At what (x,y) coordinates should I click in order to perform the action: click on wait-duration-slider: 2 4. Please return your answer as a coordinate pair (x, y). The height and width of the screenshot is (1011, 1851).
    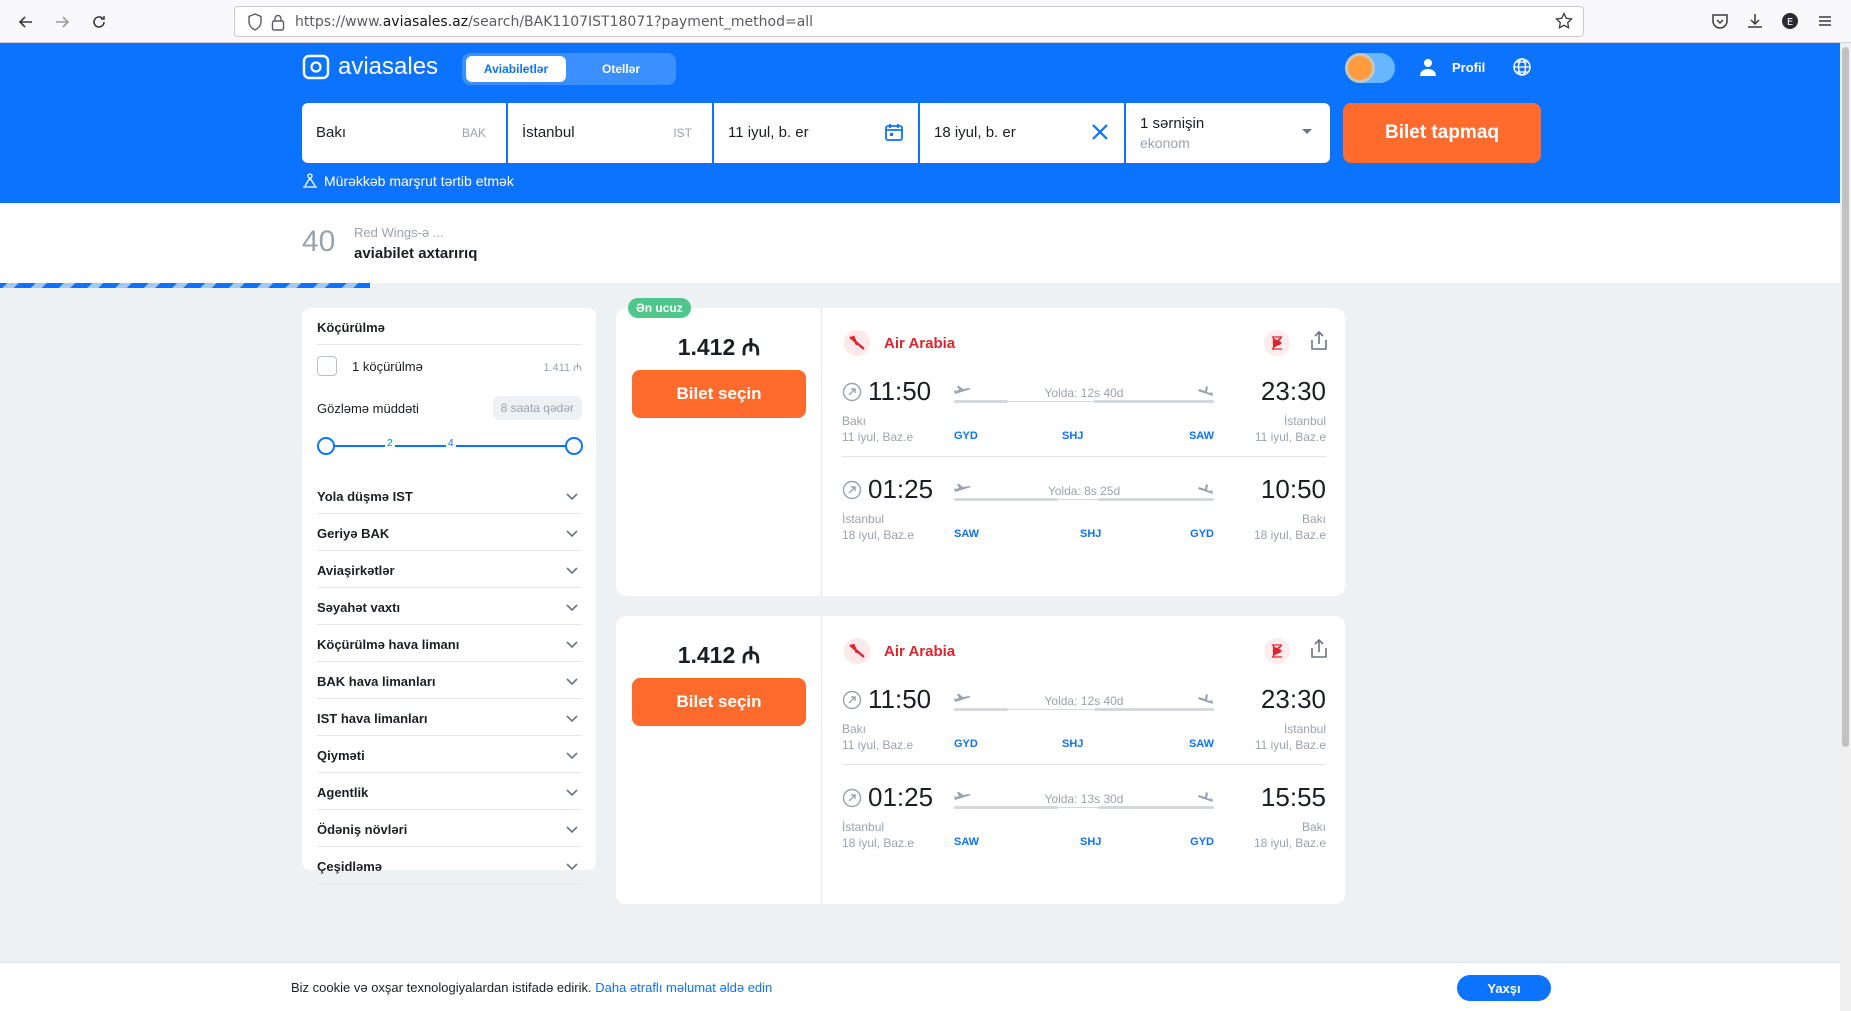
    Looking at the image, I should click on (450, 446).